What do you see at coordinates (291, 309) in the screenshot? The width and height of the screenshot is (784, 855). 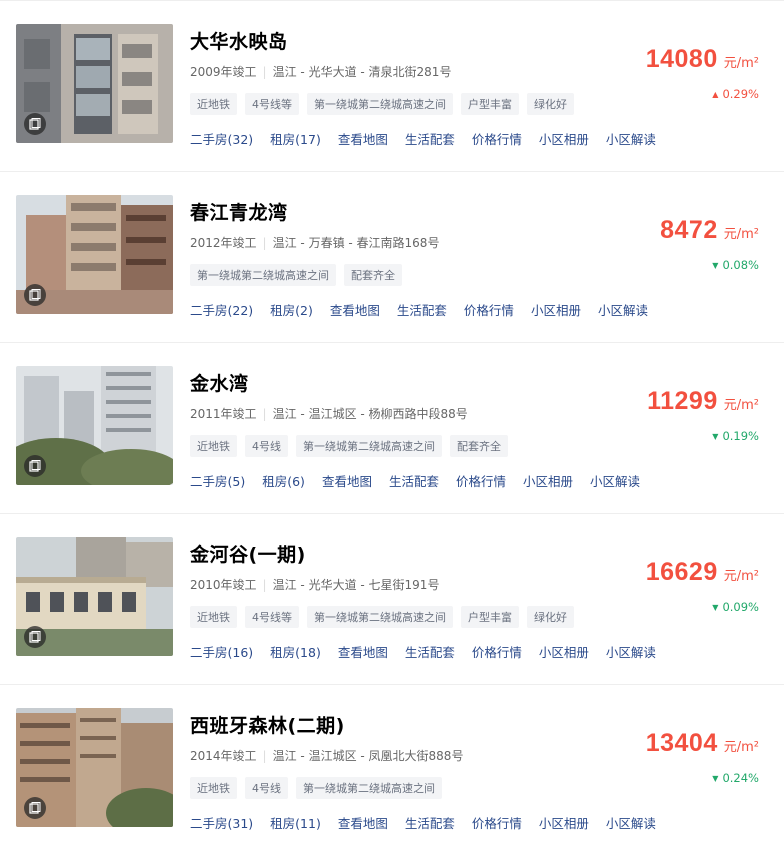 I see `link-rental: 租房(2)` at bounding box center [291, 309].